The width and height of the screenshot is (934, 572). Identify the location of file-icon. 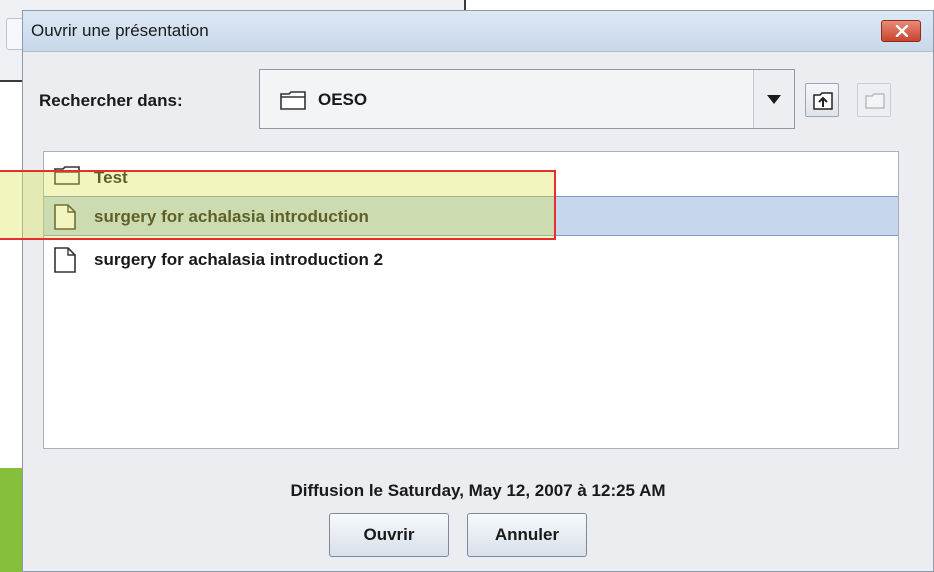
(65, 260).